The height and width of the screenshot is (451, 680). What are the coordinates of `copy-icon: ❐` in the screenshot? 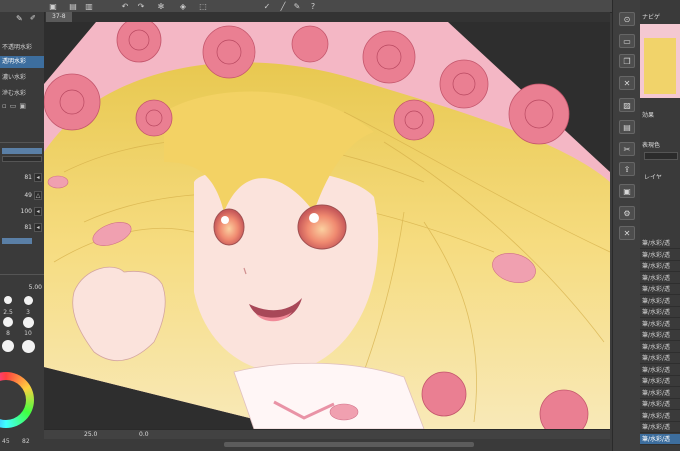 It's located at (627, 61).